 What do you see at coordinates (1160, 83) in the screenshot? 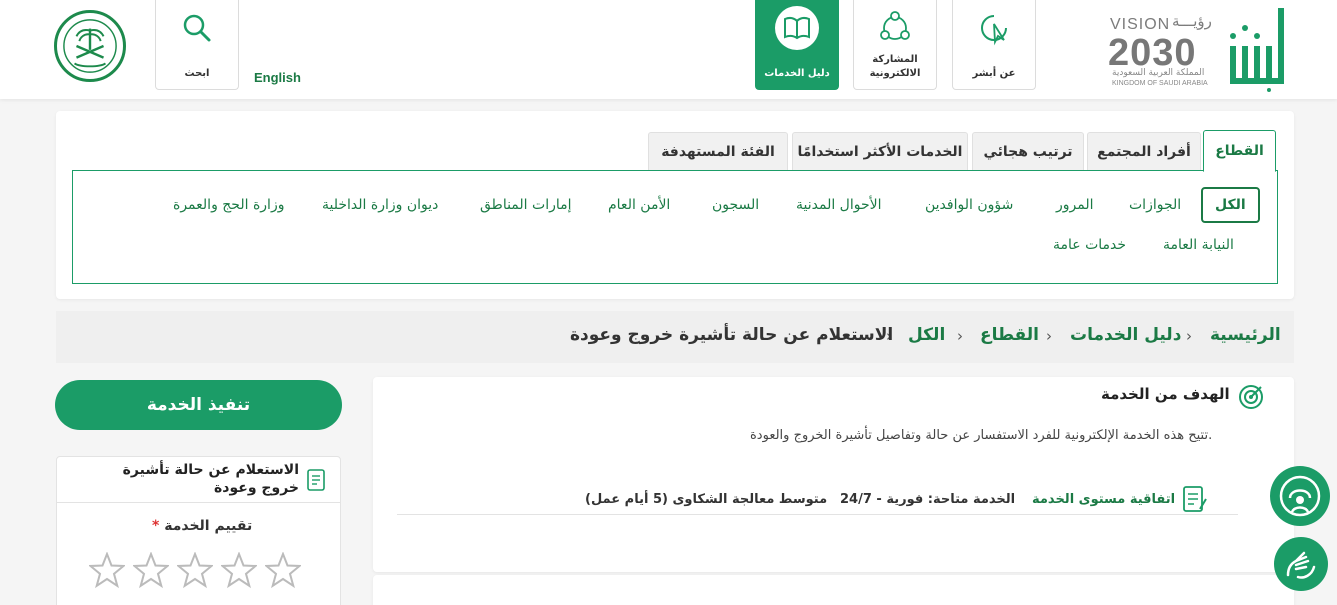
I see `kingdom-english: KINGDOM OF SAUDI ARABIA` at bounding box center [1160, 83].